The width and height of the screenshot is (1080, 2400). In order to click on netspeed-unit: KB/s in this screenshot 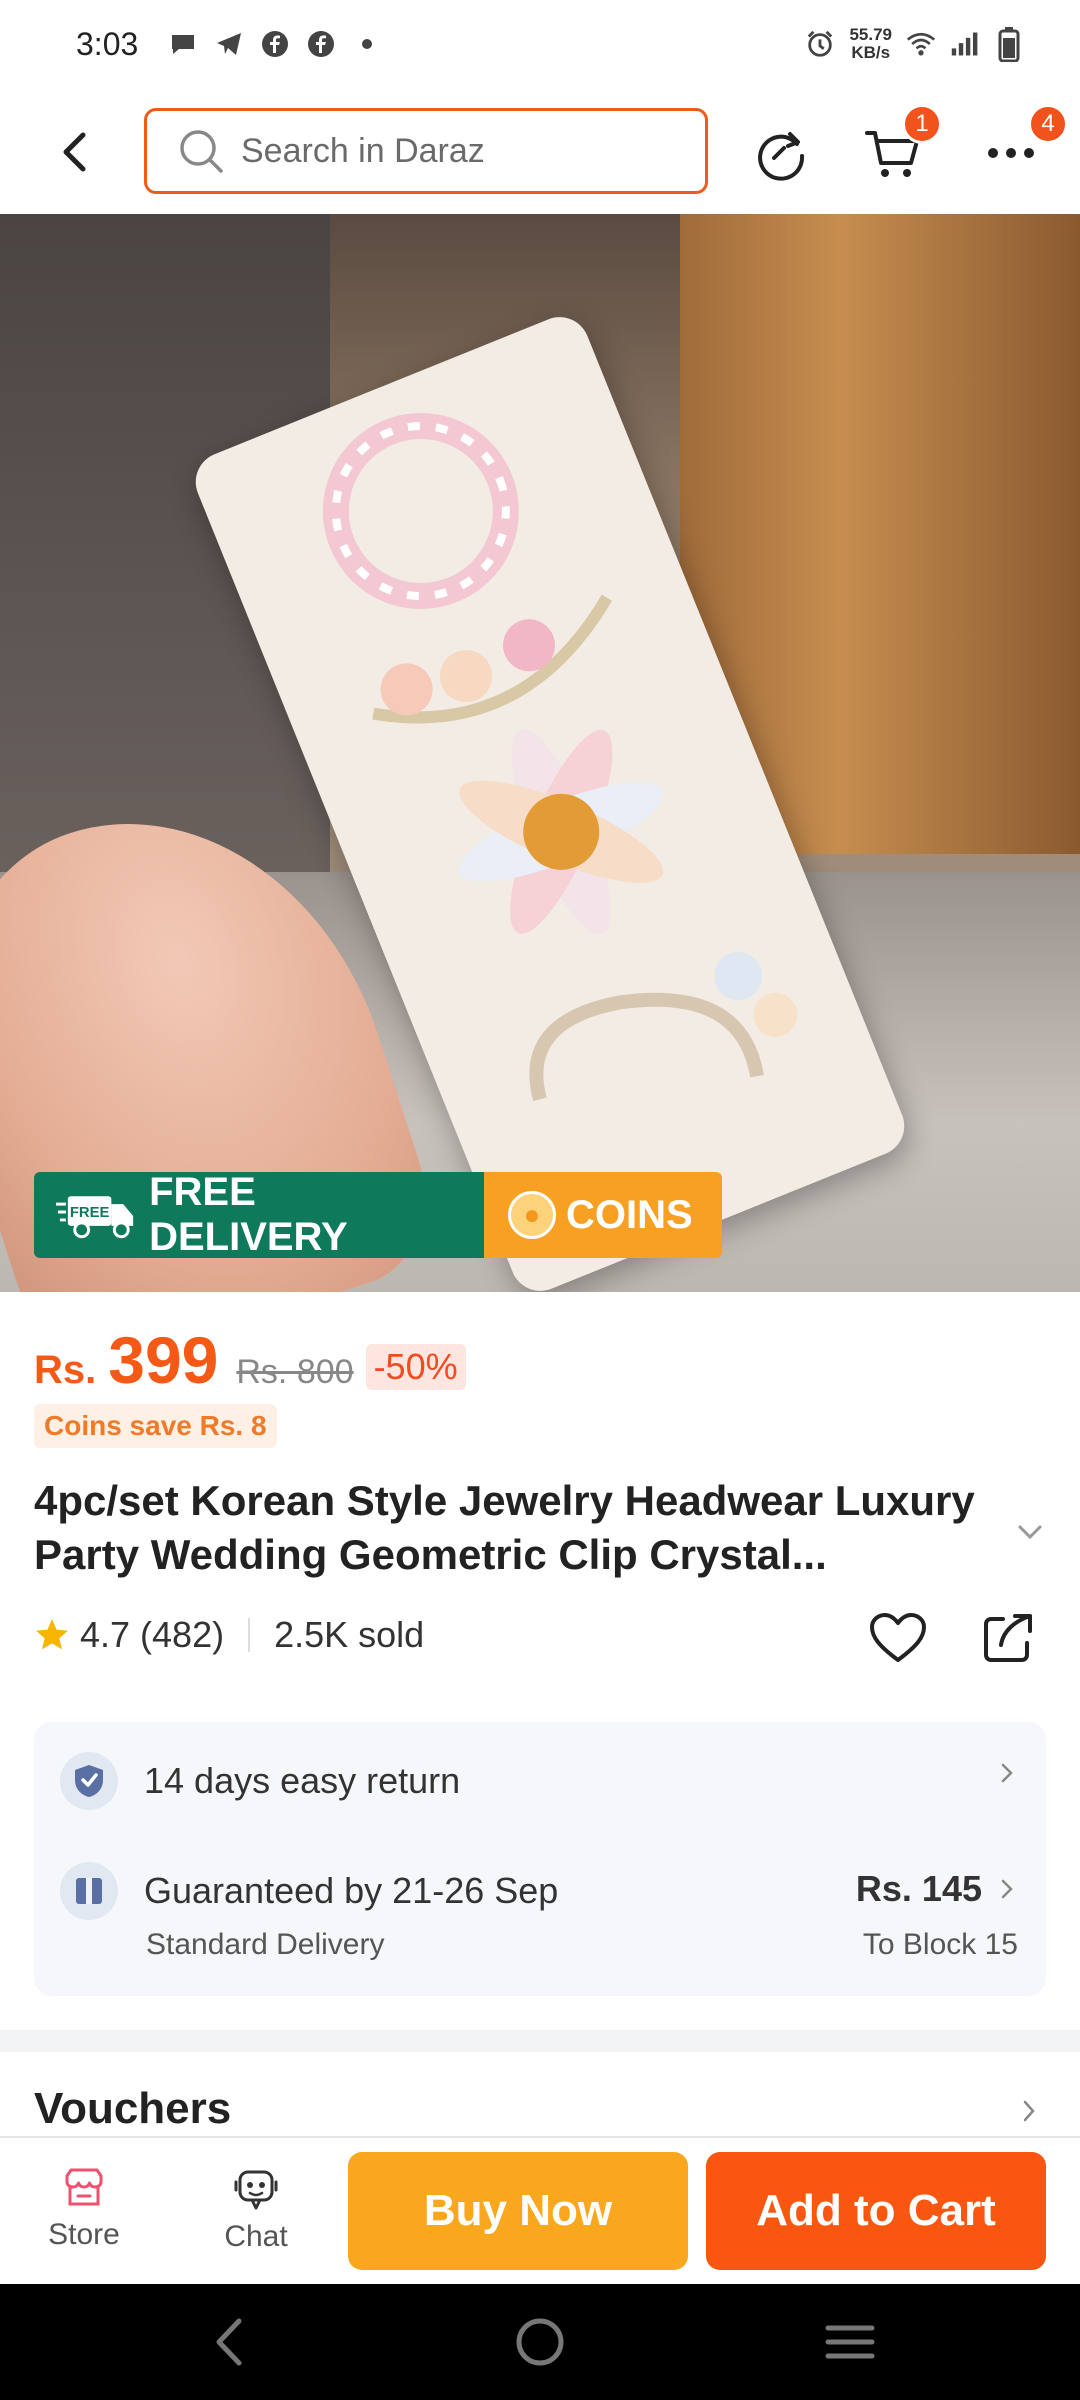, I will do `click(871, 52)`.